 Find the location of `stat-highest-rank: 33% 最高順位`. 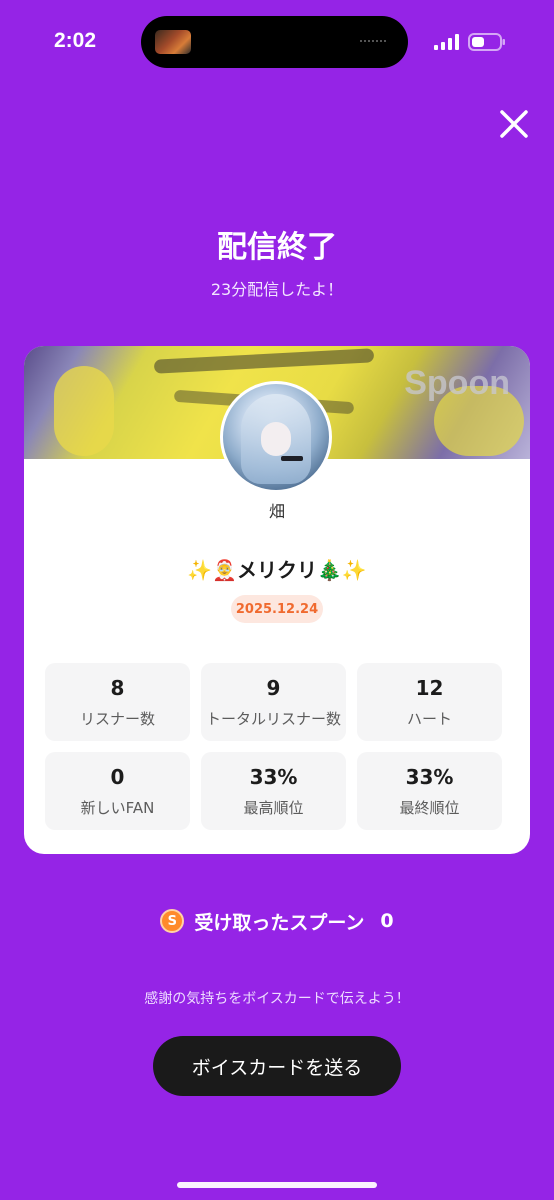

stat-highest-rank: 33% 最高順位 is located at coordinates (273, 791).